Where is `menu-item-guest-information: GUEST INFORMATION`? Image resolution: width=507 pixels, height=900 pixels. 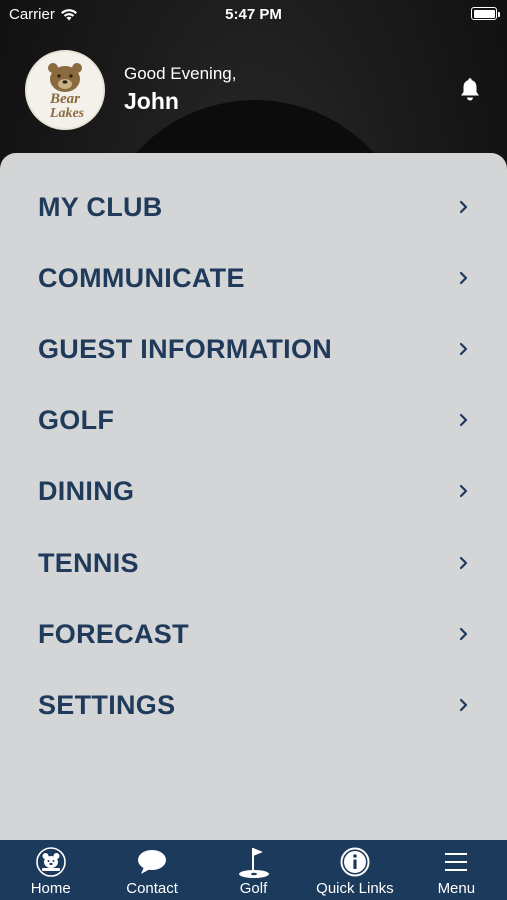 menu-item-guest-information: GUEST INFORMATION is located at coordinates (253, 349).